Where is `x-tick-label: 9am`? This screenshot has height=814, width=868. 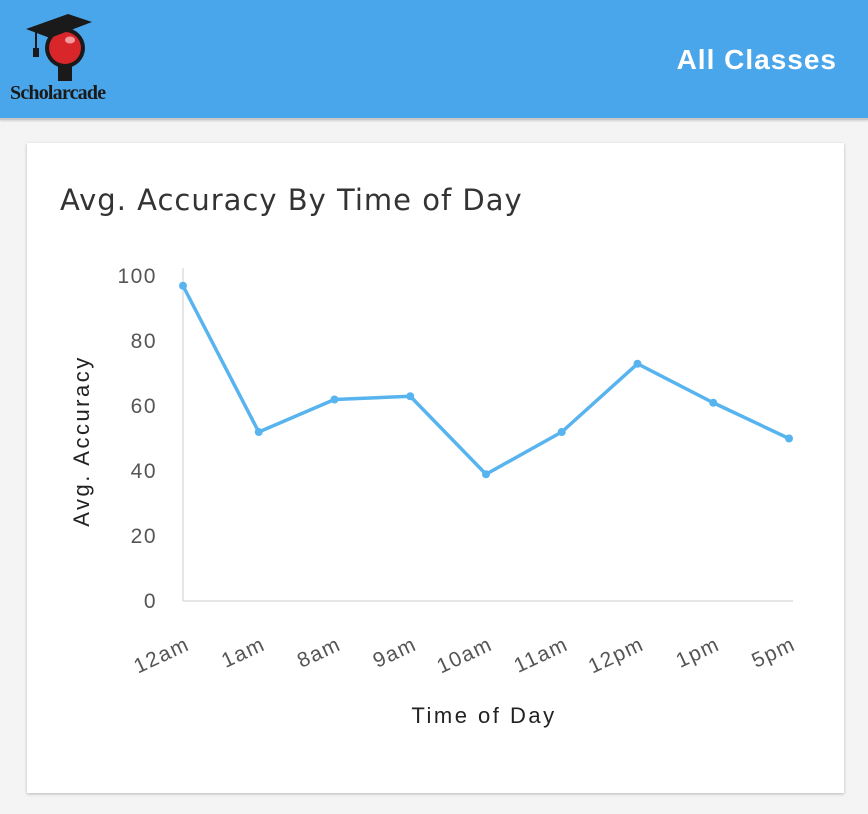 x-tick-label: 9am is located at coordinates (395, 653).